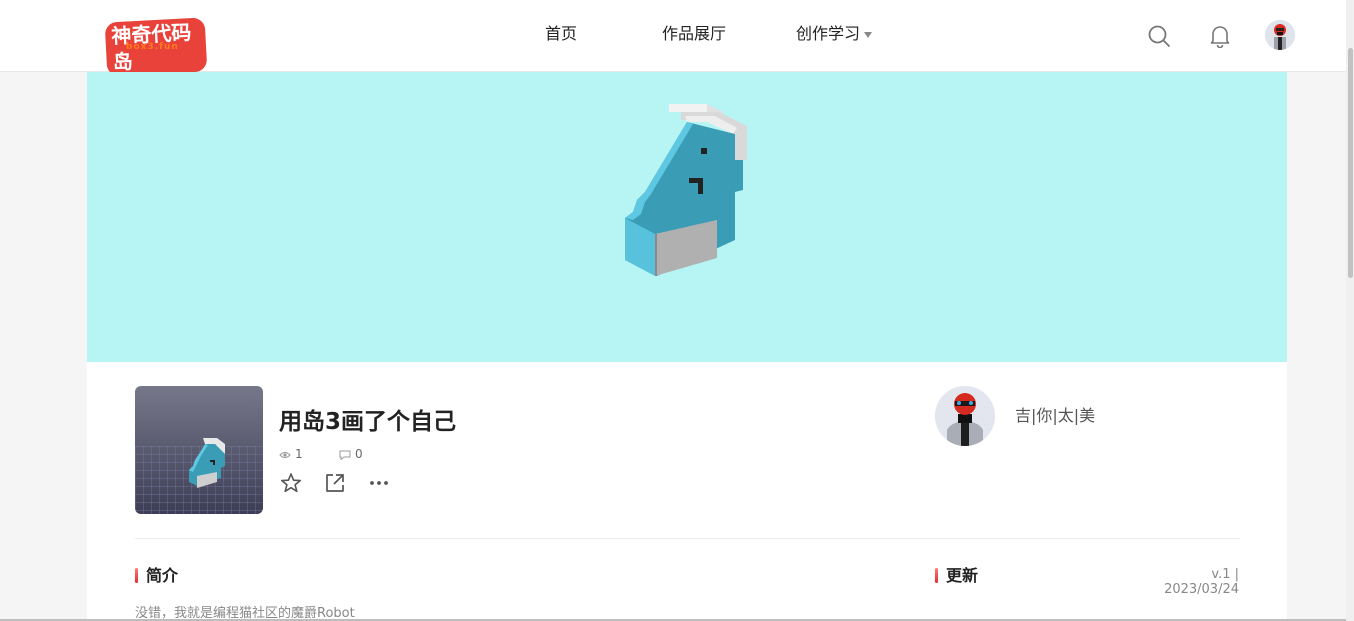 This screenshot has height=621, width=1354. What do you see at coordinates (1055, 414) in the screenshot?
I see `author-name: 吉|你|太|美` at bounding box center [1055, 414].